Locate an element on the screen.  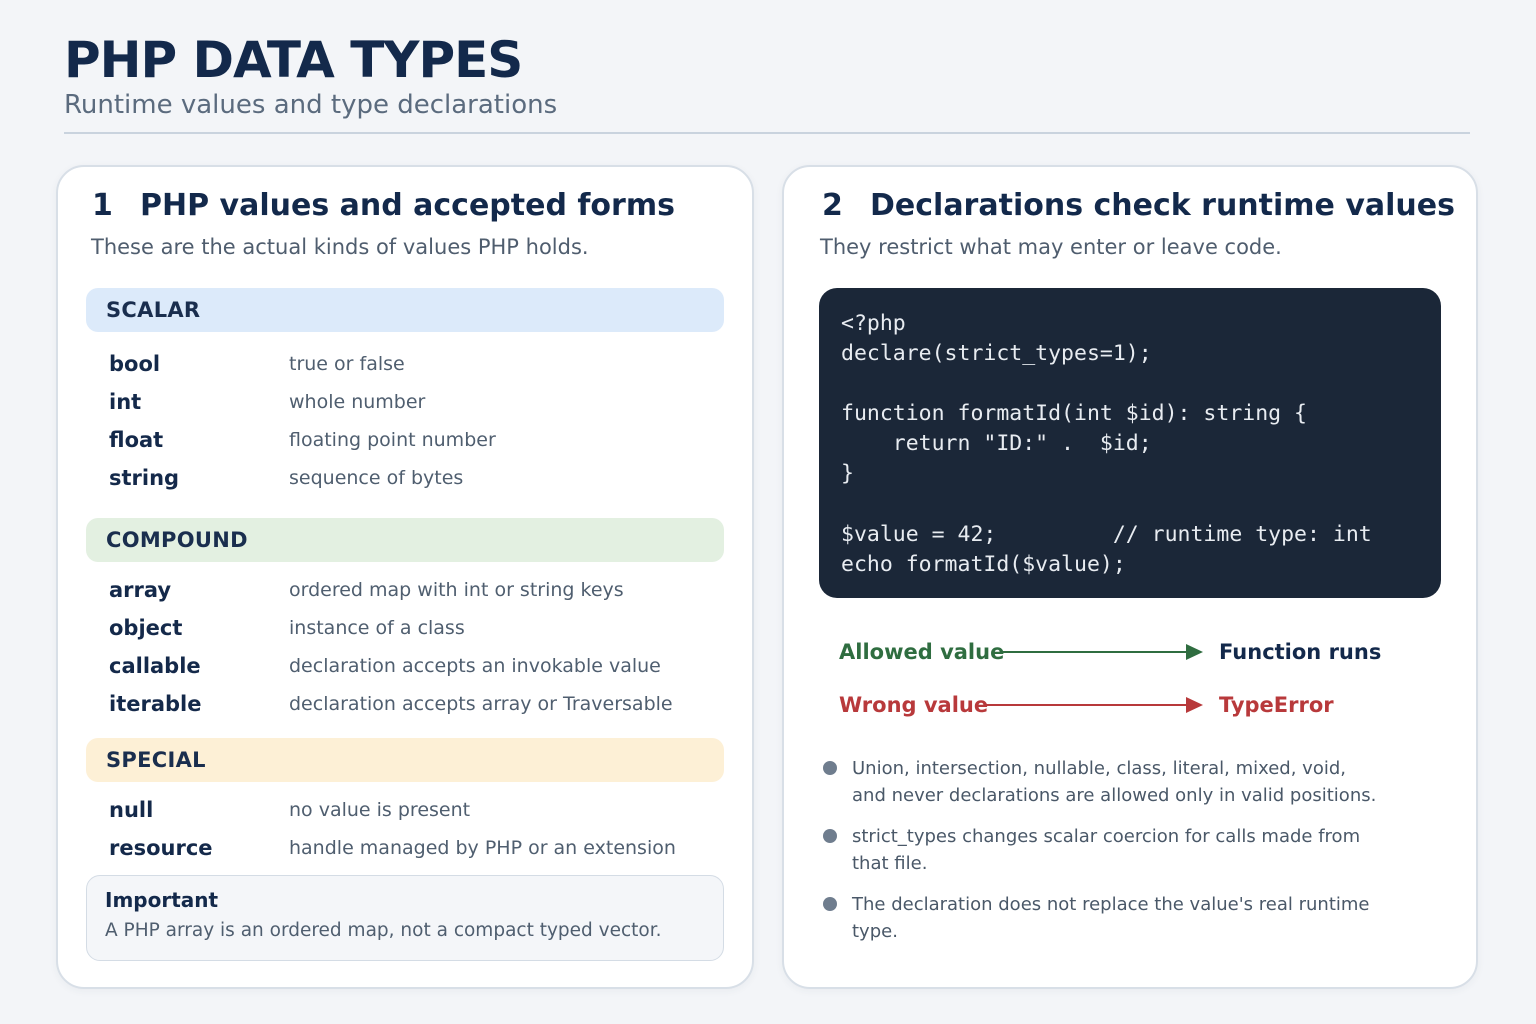
panel-number: 1 is located at coordinates (102, 205).